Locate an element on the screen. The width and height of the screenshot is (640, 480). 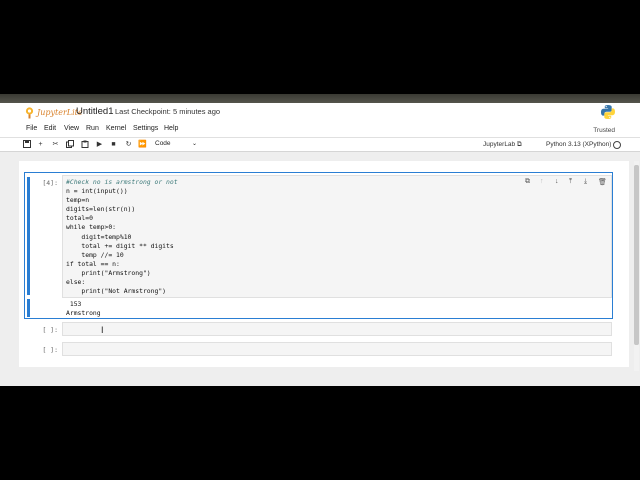
notebook-name: Untitled1 is located at coordinates (95, 111).